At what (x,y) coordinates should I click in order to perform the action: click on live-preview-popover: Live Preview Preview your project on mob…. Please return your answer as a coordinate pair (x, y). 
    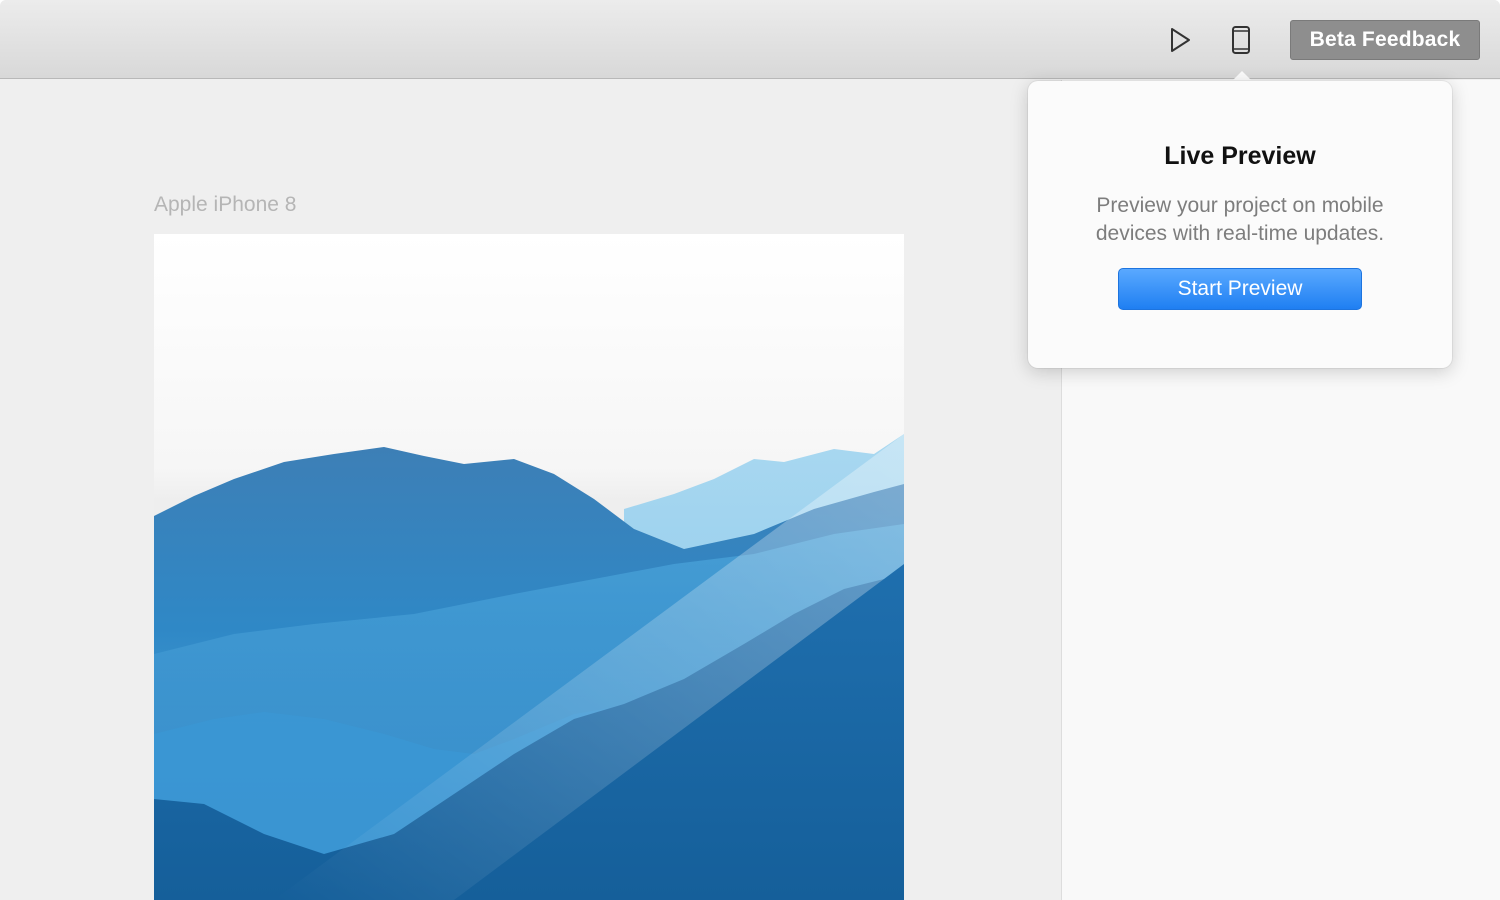
    Looking at the image, I should click on (1240, 224).